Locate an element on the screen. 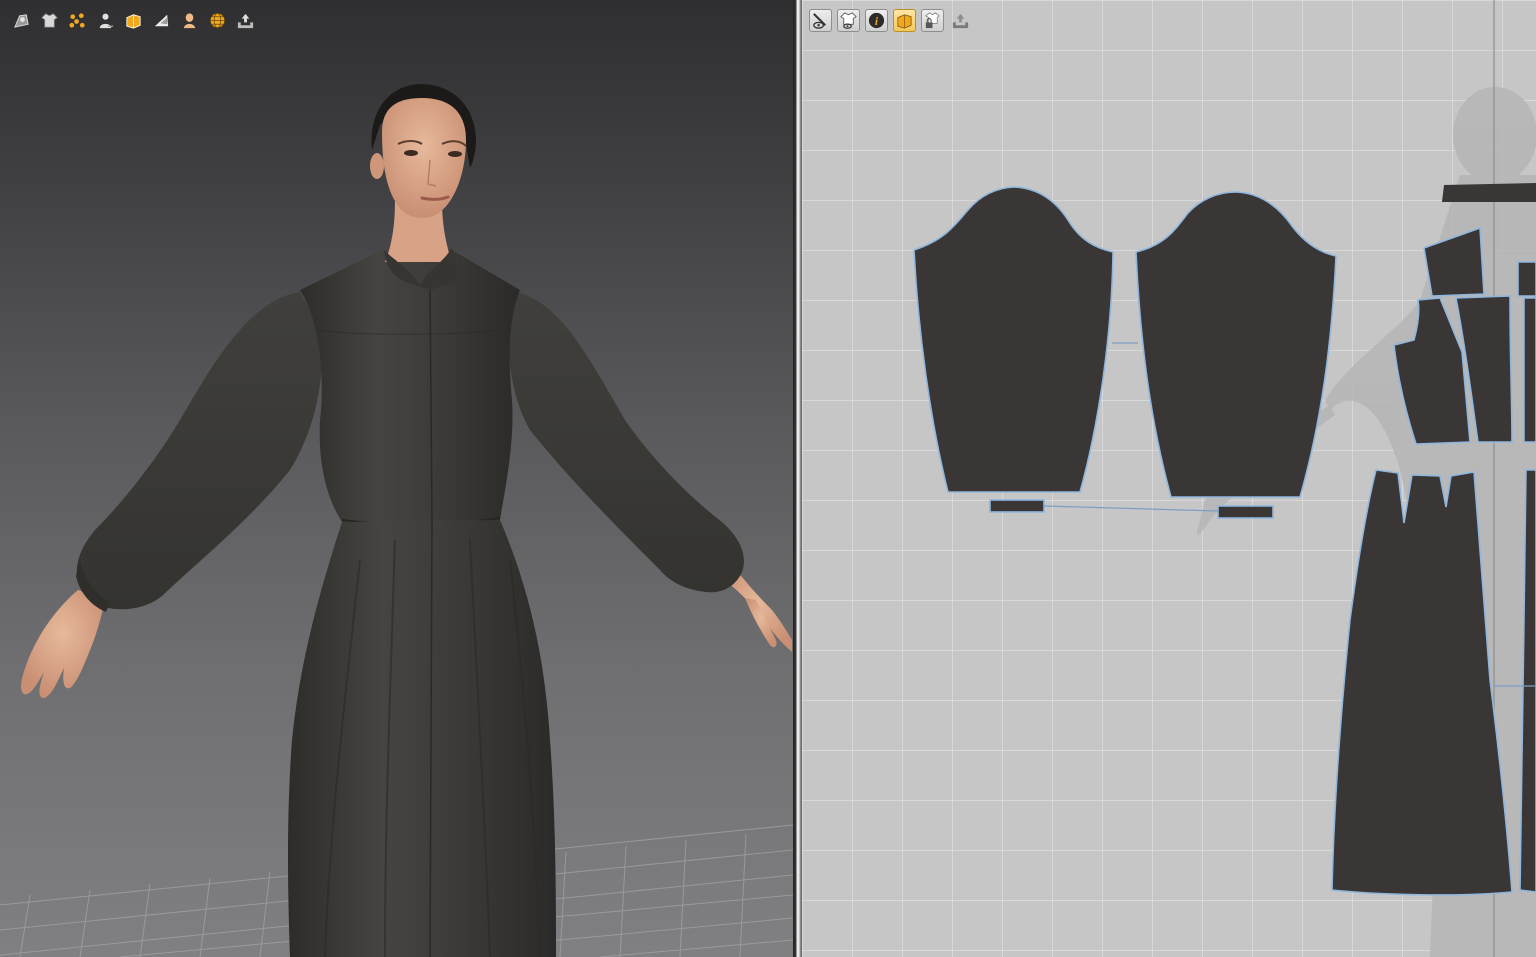 The height and width of the screenshot is (957, 1536). texture-view-icon is located at coordinates (904, 21).